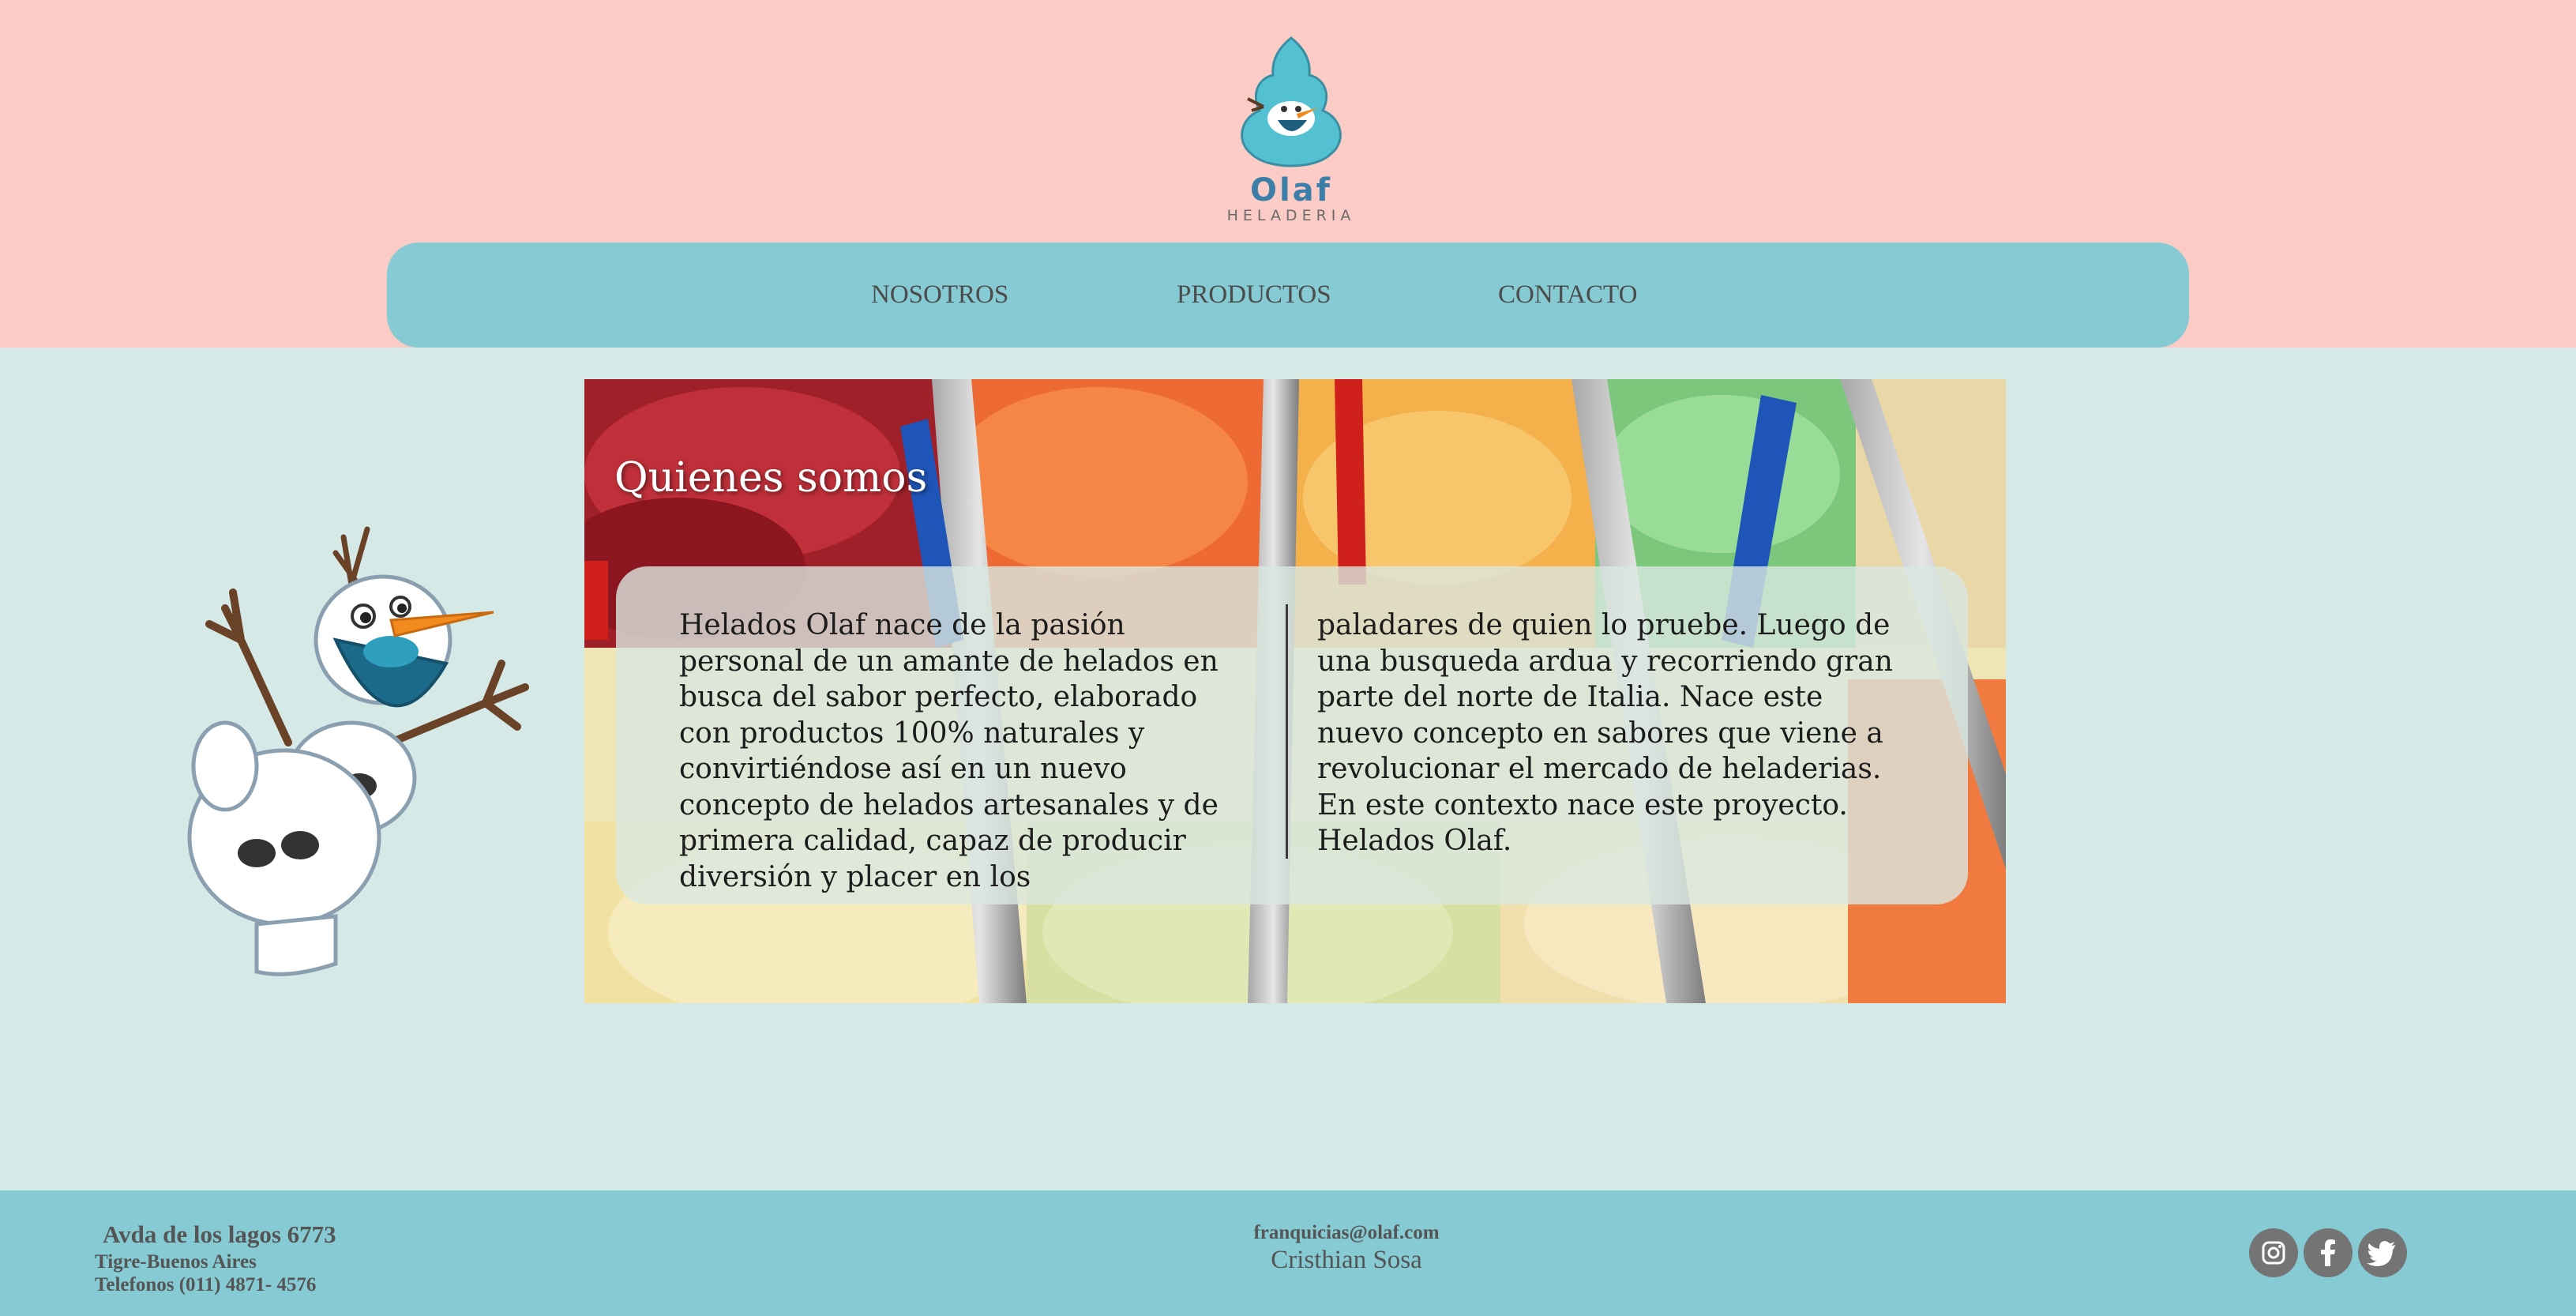  What do you see at coordinates (1346, 1260) in the screenshot?
I see `footer-owner: Cristhian Sosa` at bounding box center [1346, 1260].